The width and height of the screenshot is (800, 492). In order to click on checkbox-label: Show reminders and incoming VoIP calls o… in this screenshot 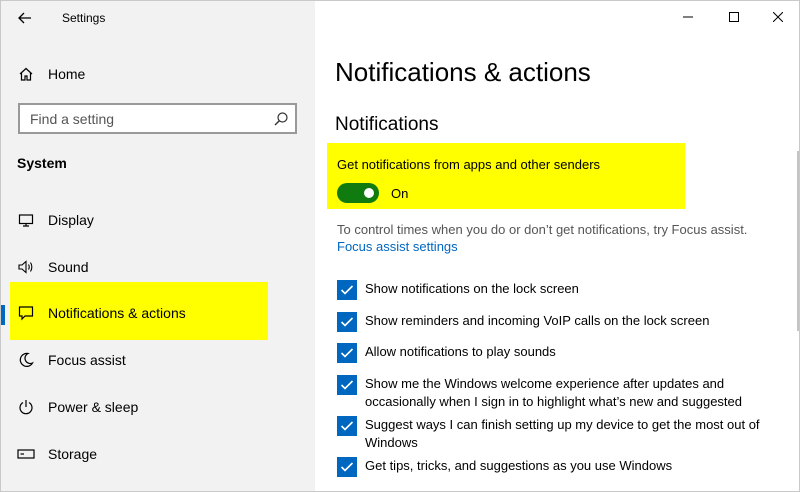, I will do `click(537, 320)`.